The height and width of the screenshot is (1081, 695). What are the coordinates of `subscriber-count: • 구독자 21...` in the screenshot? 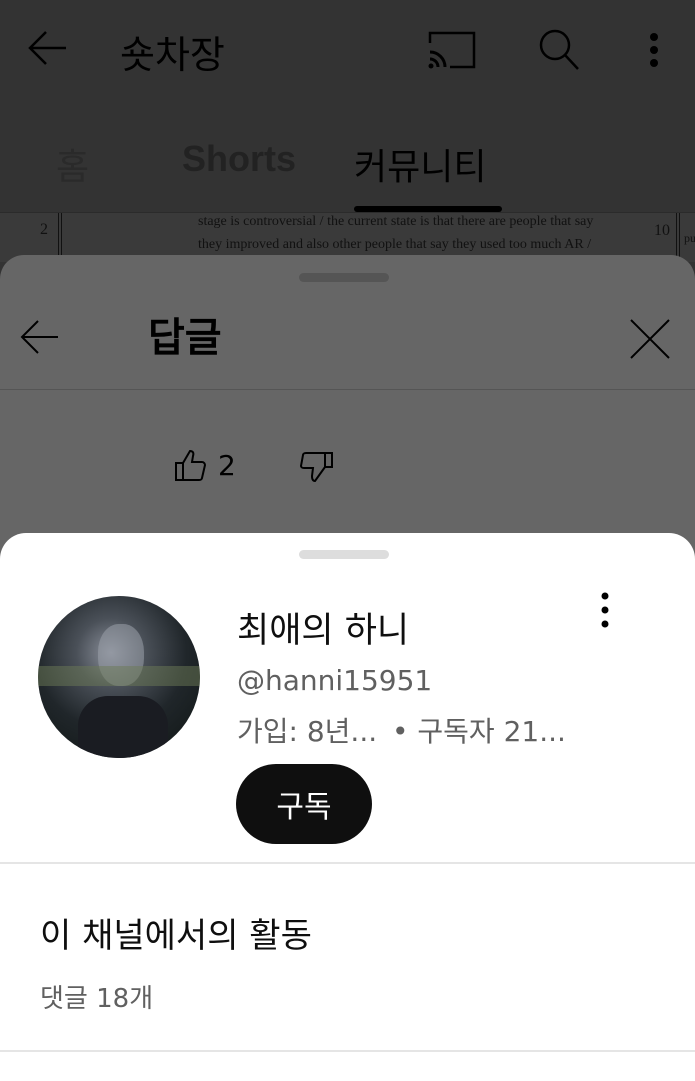 It's located at (479, 731).